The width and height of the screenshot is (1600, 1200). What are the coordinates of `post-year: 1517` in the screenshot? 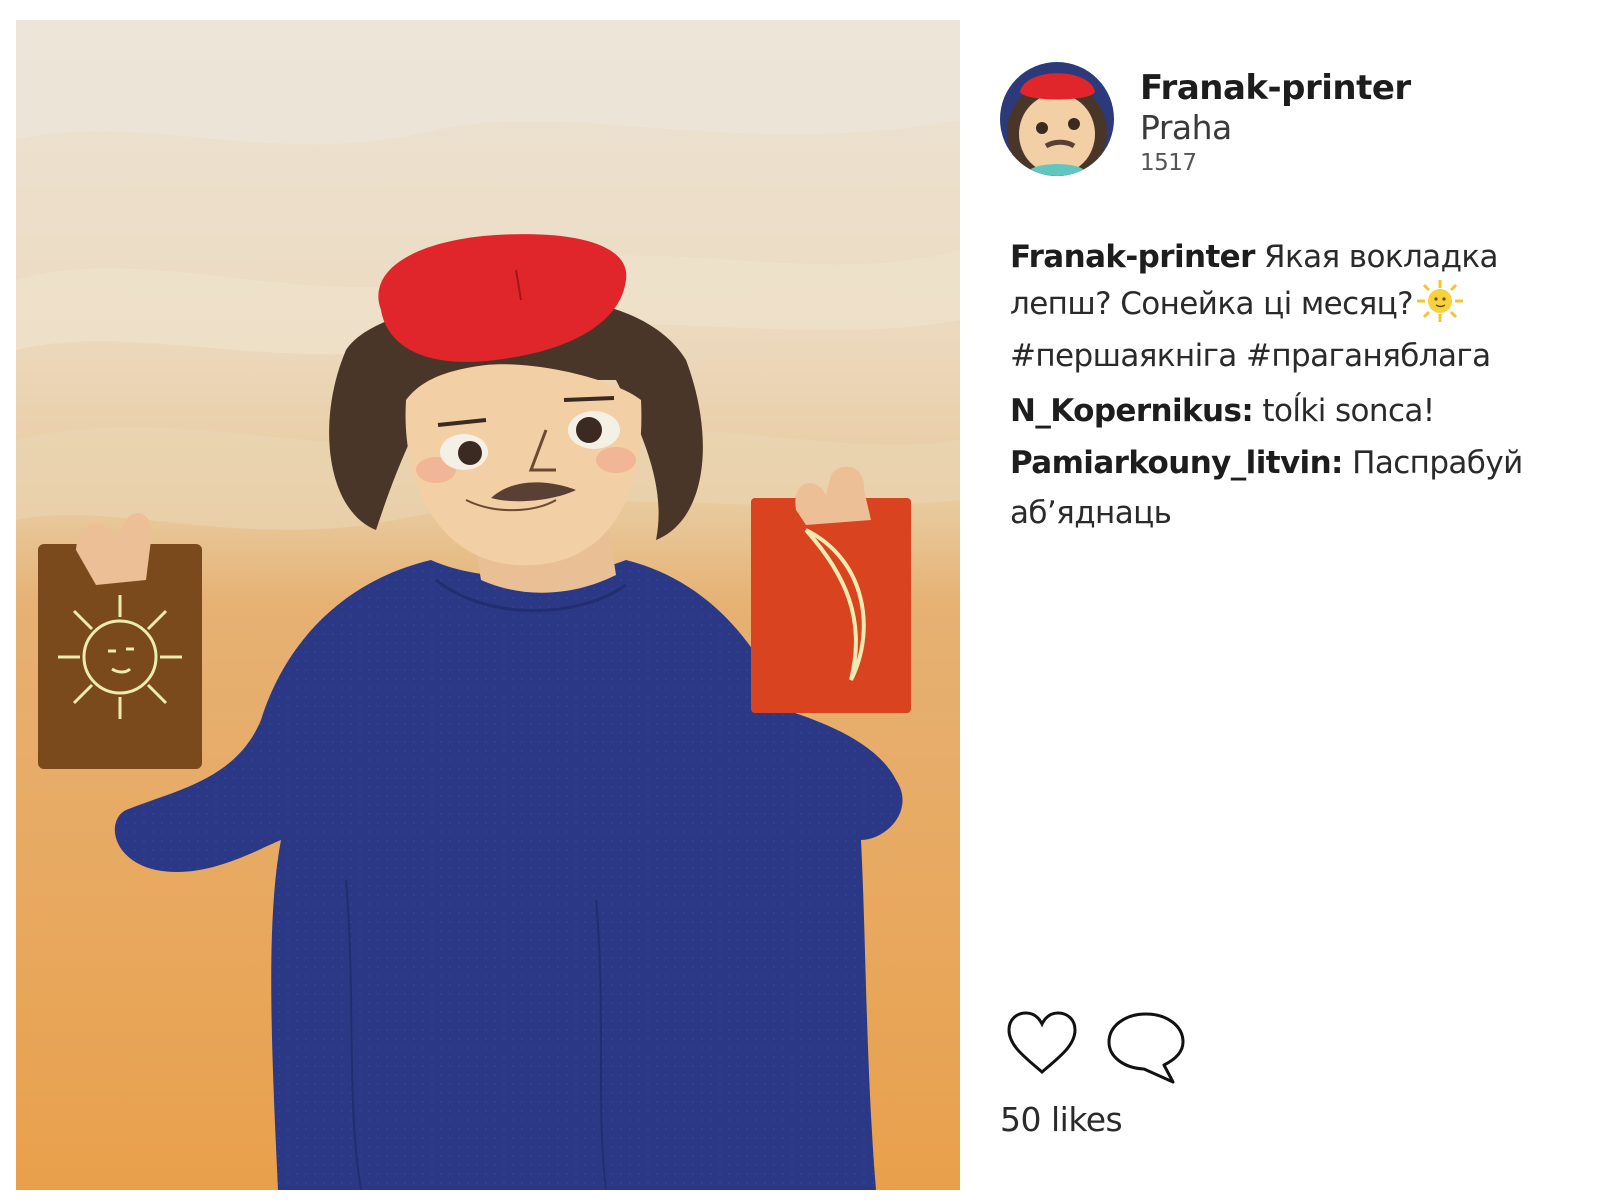 It's located at (1168, 163).